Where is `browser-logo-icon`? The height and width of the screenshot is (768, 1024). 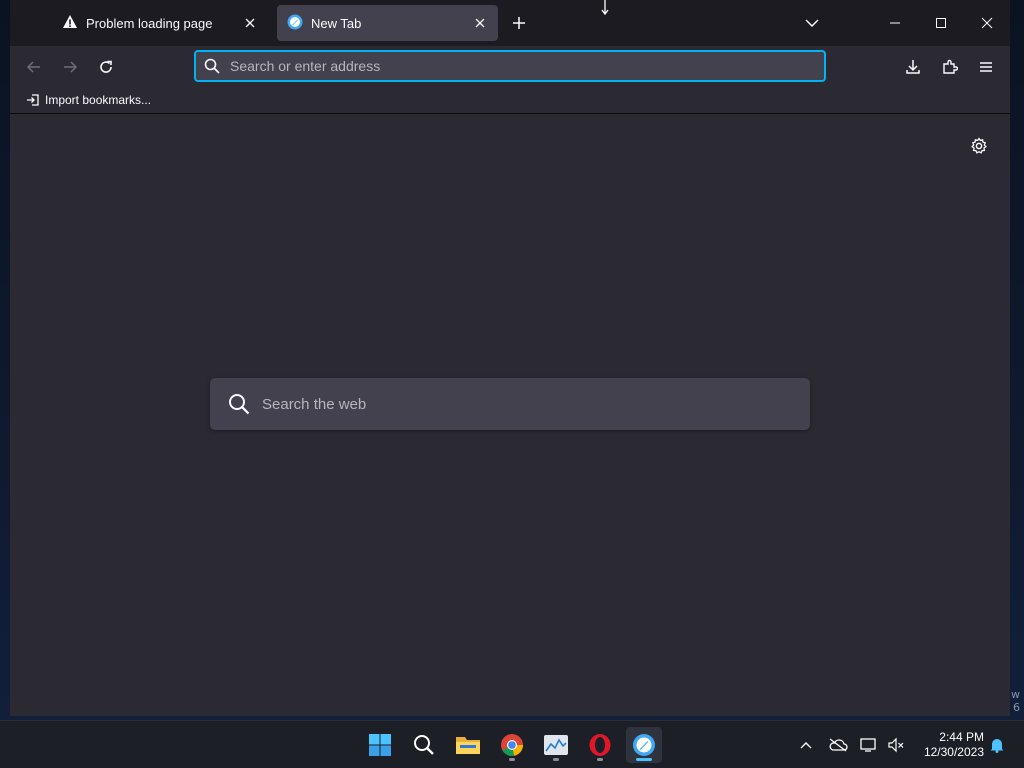
browser-logo-icon is located at coordinates (295, 23).